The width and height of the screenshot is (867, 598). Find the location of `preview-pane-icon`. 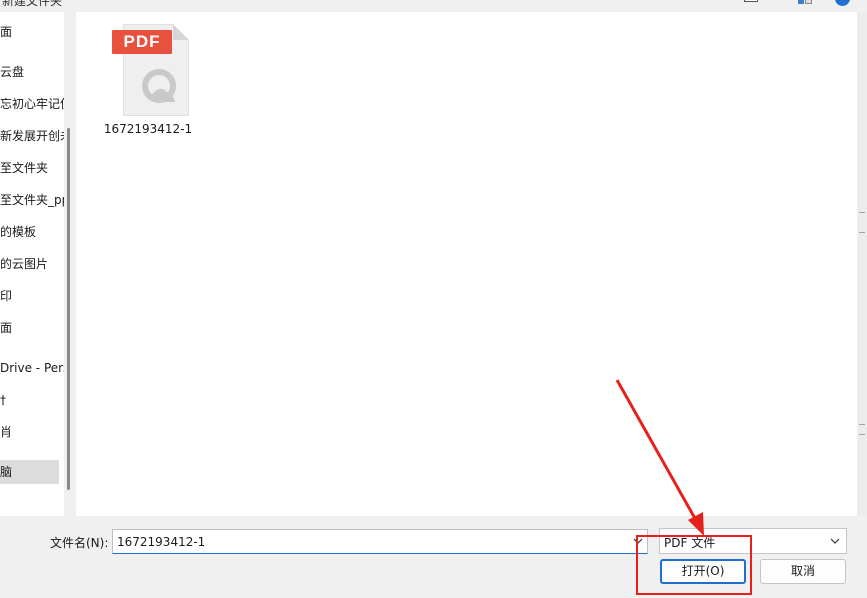

preview-pane-icon is located at coordinates (805, 3).